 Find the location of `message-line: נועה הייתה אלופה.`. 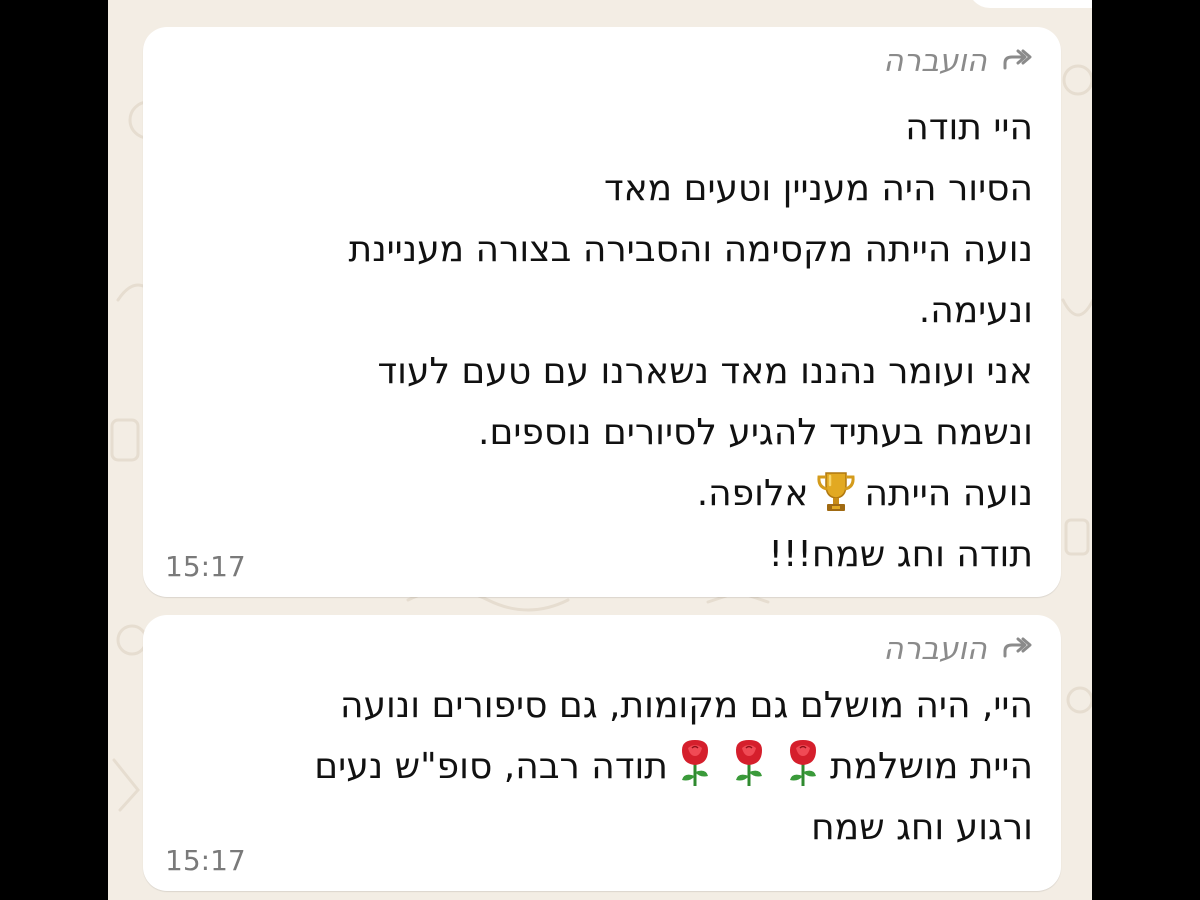

message-line: נועה הייתה אלופה. is located at coordinates (613, 493).